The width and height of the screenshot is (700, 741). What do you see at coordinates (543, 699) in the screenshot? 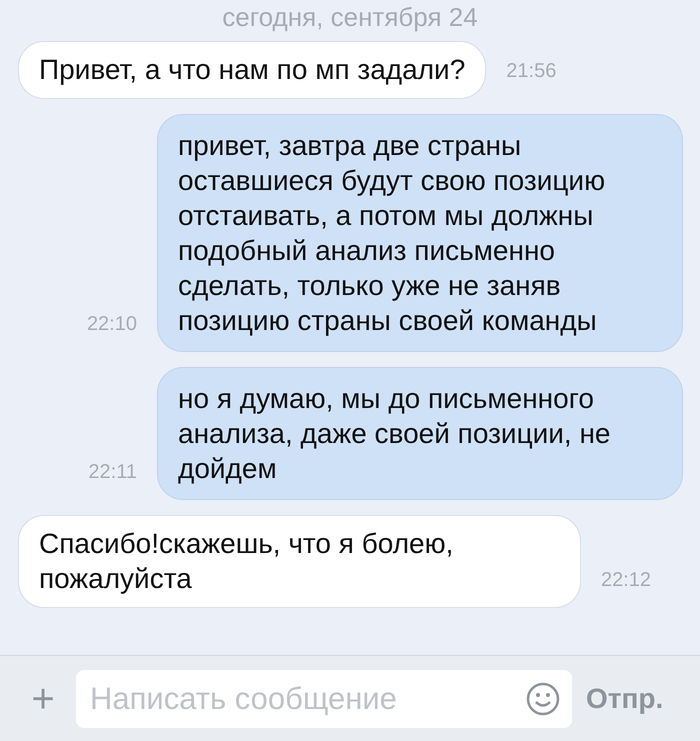
I see `smiley-icon` at bounding box center [543, 699].